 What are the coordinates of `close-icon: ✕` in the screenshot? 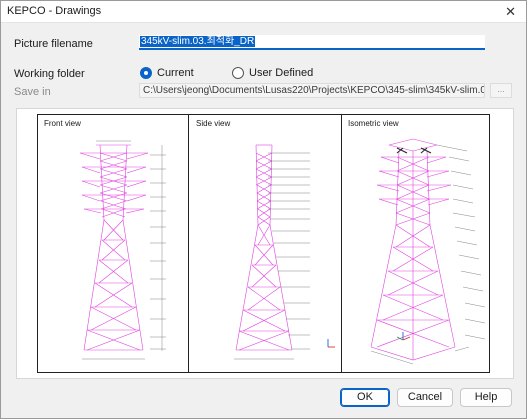 It's located at (510, 12).